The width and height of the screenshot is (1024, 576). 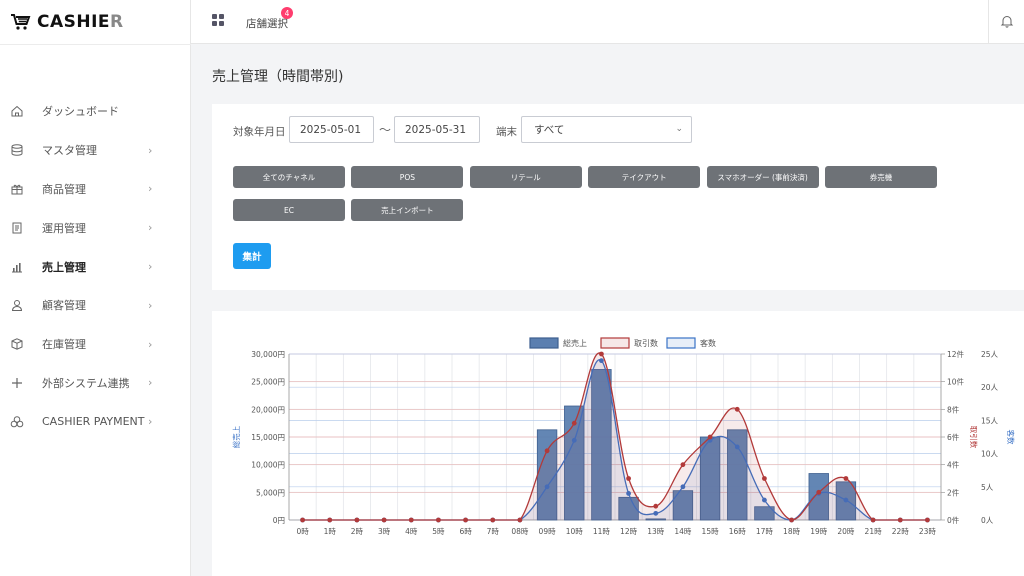 I want to click on y-left-tick-label: 10,000円, so click(x=268, y=465).